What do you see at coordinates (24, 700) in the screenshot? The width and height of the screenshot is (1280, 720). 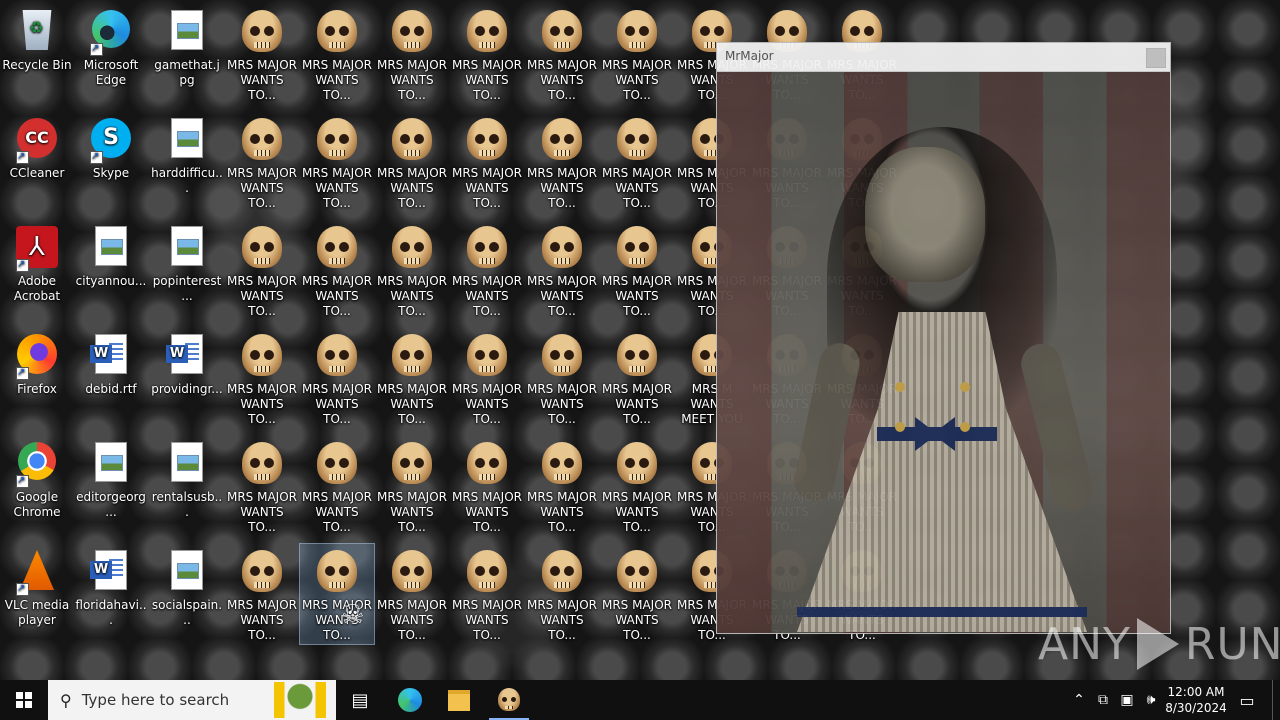 I see `start-button` at bounding box center [24, 700].